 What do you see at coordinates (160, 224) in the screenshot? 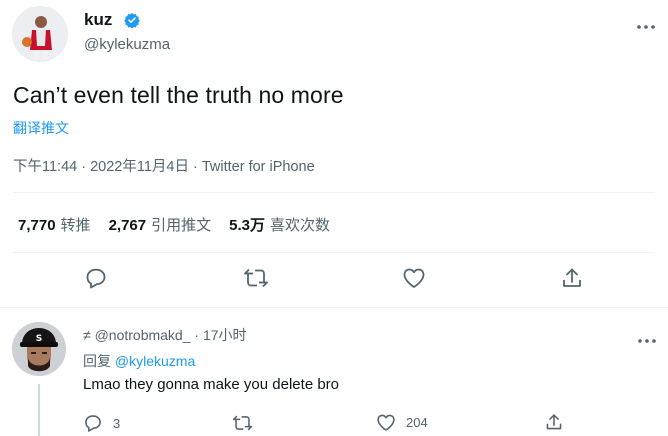
I see `quote-stat: 2,767 引用推文` at bounding box center [160, 224].